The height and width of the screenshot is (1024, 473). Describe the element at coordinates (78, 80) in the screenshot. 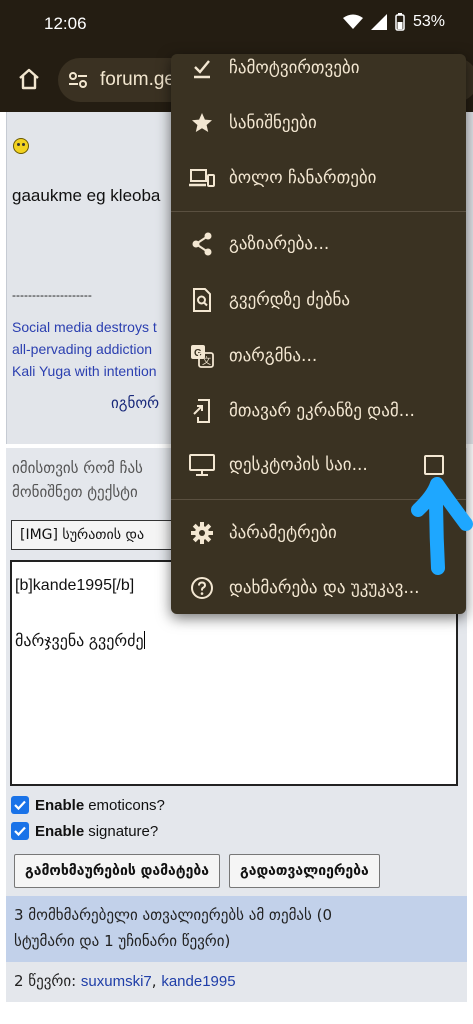

I see `site-settings-icon` at that location.